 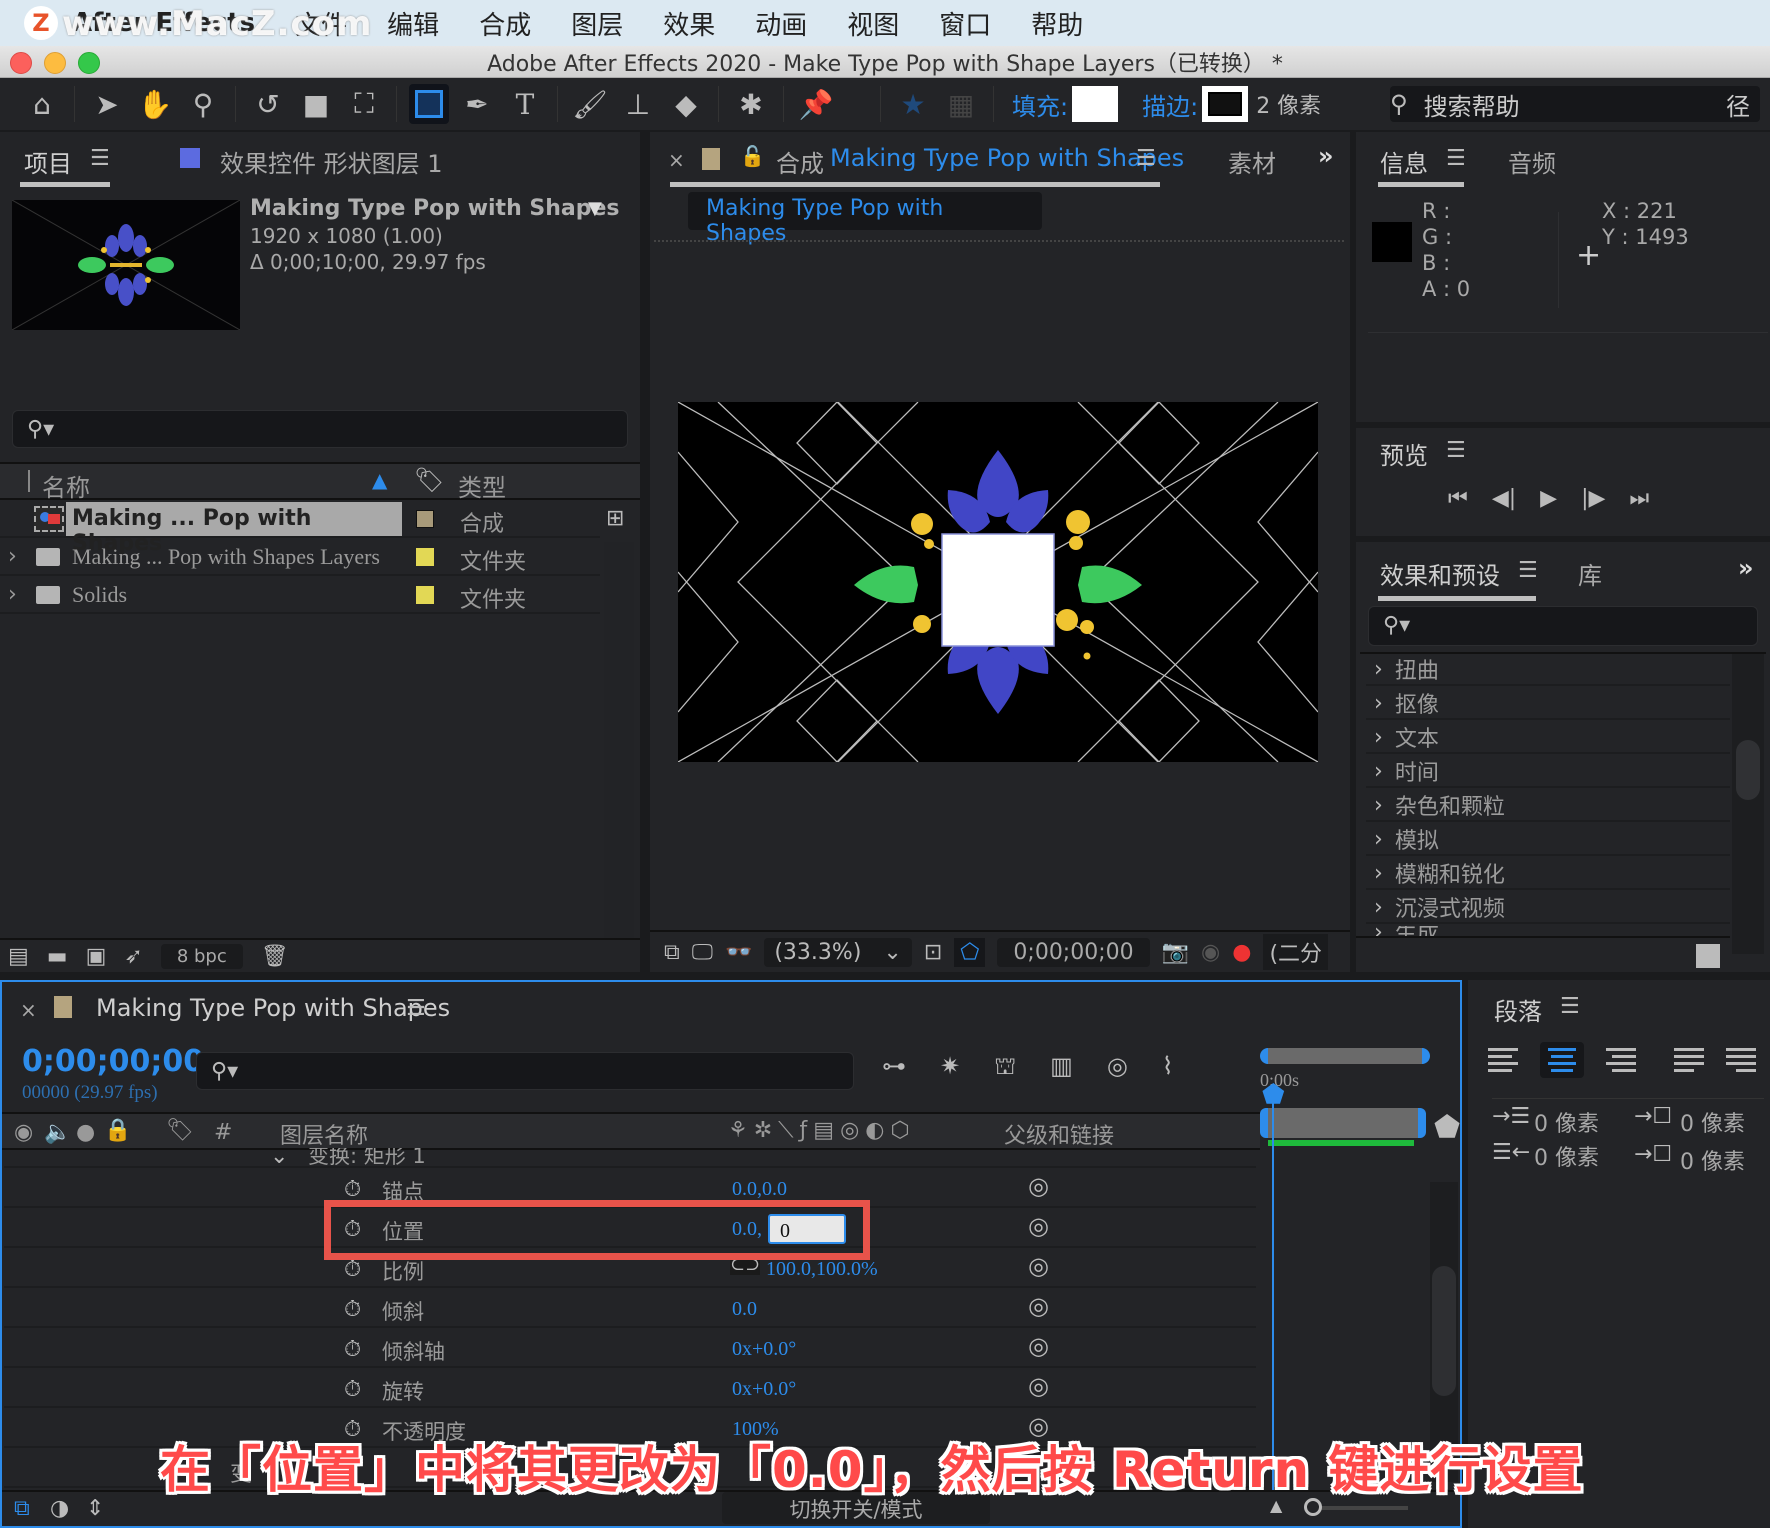 What do you see at coordinates (48, 161) in the screenshot?
I see `tab-project: 项目` at bounding box center [48, 161].